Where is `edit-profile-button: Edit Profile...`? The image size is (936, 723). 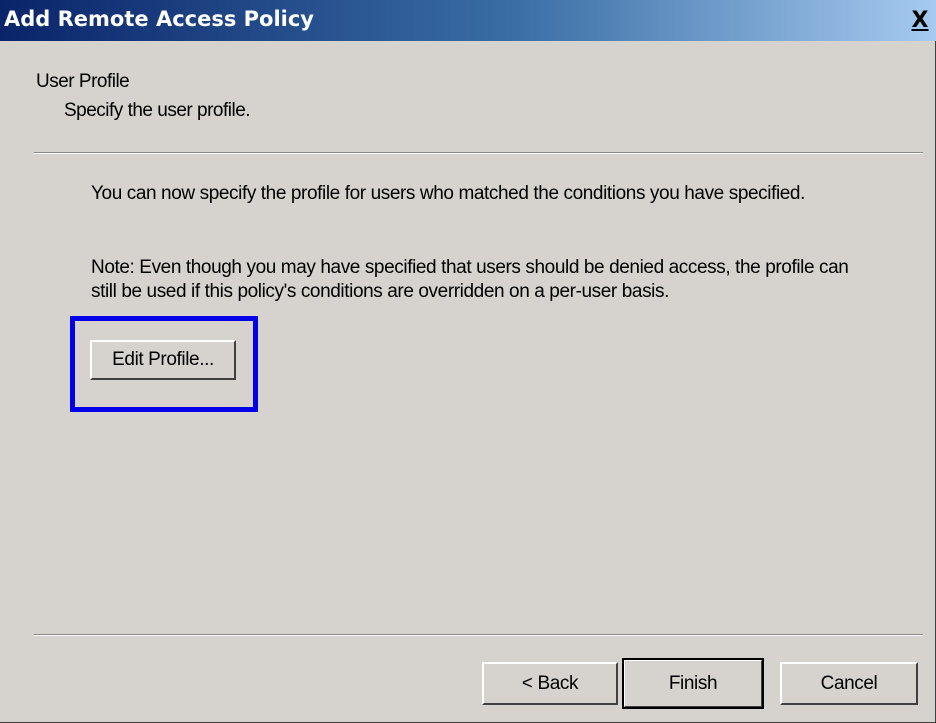
edit-profile-button: Edit Profile... is located at coordinates (163, 360).